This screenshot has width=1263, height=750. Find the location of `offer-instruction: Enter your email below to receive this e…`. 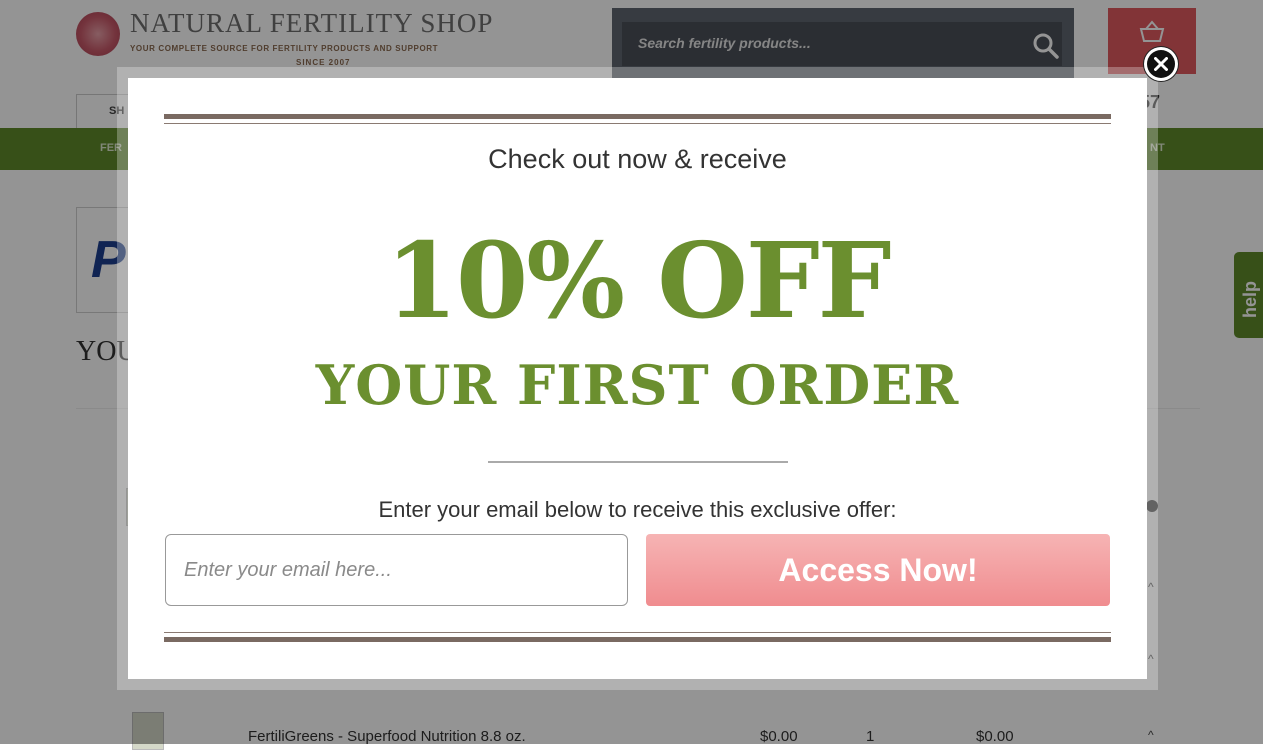

offer-instruction: Enter your email below to receive this e… is located at coordinates (637, 509).